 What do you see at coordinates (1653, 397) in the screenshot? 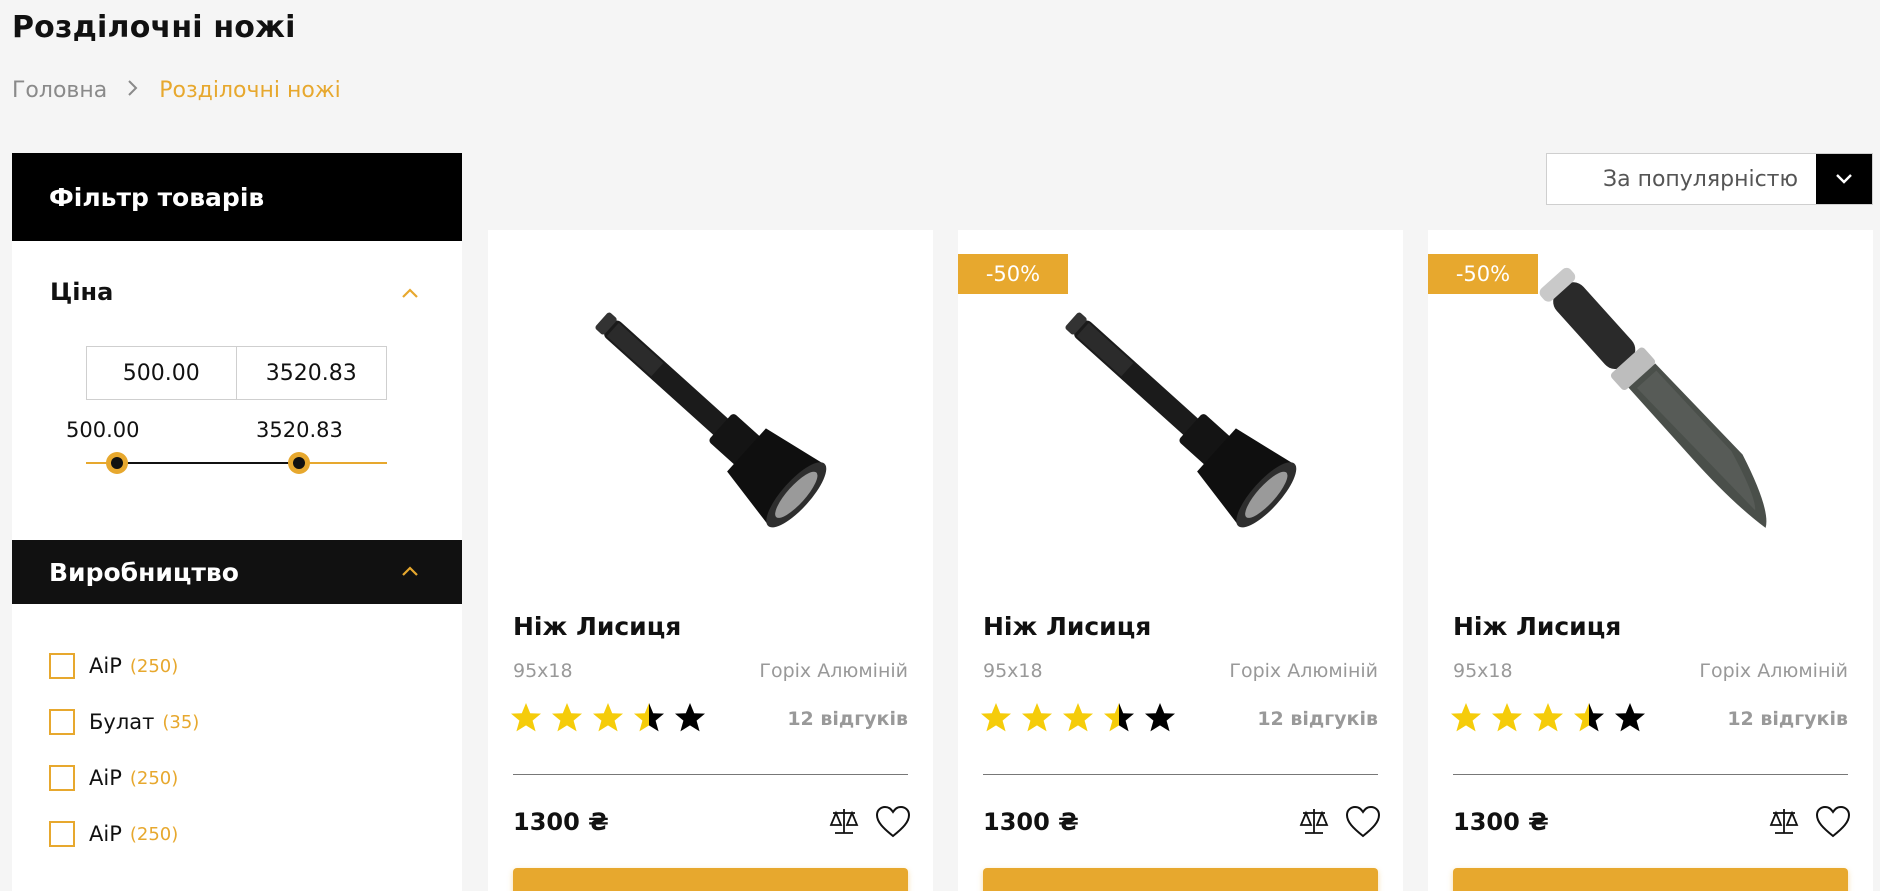
I see `knife-icon` at bounding box center [1653, 397].